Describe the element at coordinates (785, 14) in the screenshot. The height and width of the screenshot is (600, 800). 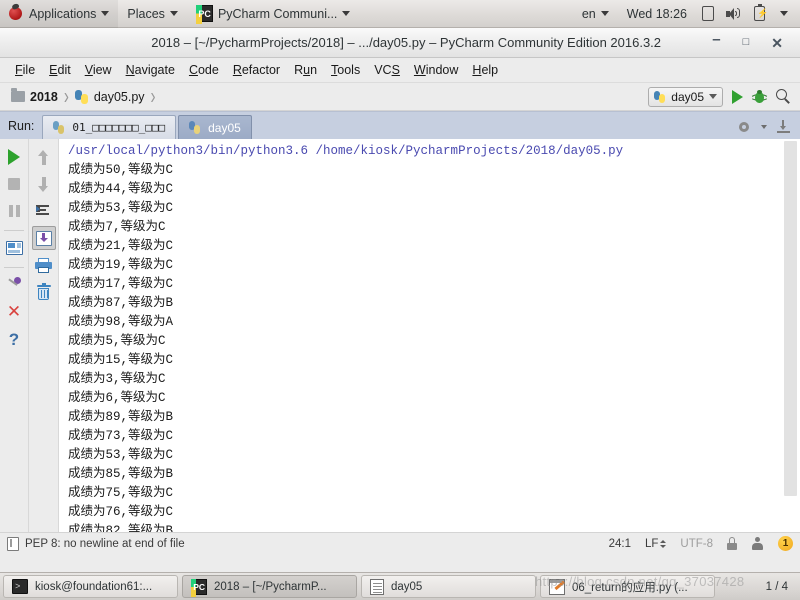
I see `system-menu-toggle` at that location.